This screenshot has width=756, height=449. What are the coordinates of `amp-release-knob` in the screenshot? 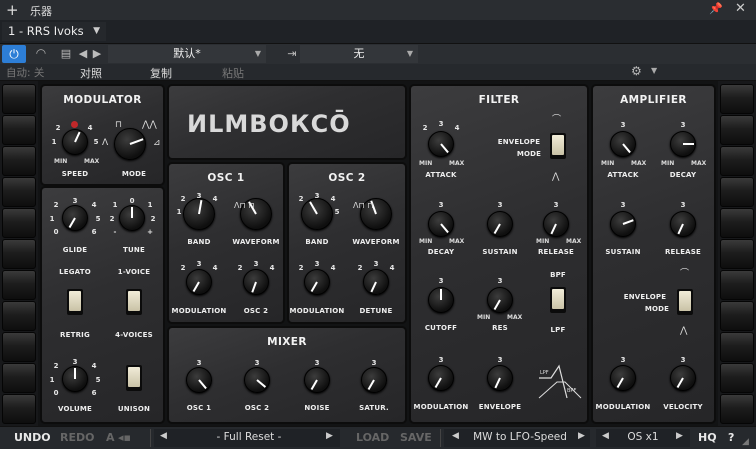 It's located at (683, 224).